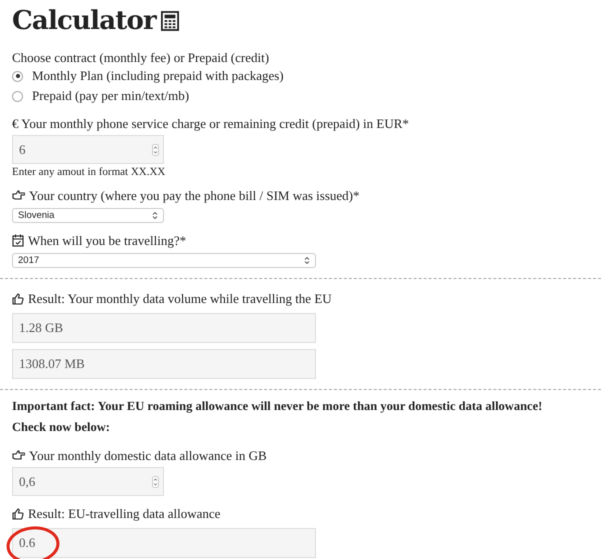  Describe the element at coordinates (169, 21) in the screenshot. I see `calculator-icon` at that location.